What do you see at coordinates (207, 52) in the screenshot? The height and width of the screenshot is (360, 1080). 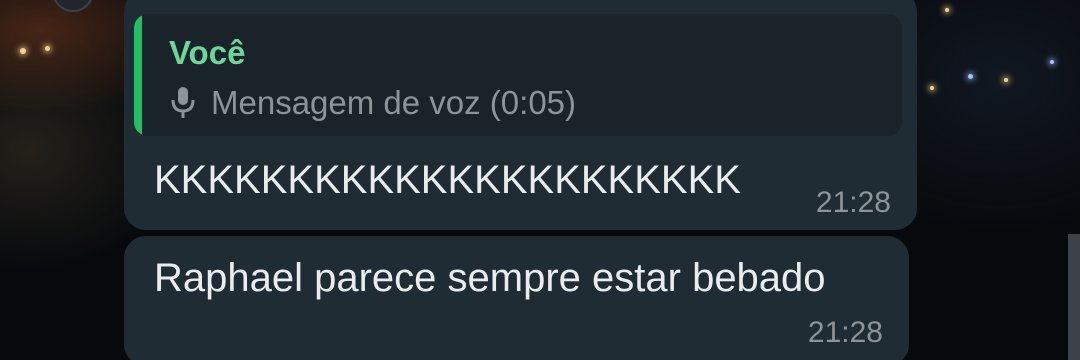 I see `quoted-author: Você` at bounding box center [207, 52].